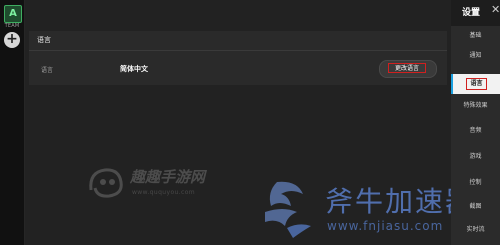  I want to click on sidebar-item-language: 语言, so click(475, 84).